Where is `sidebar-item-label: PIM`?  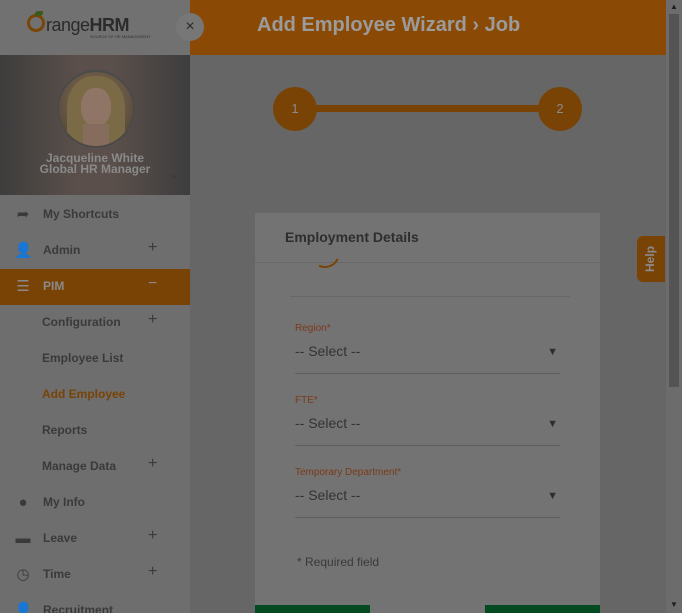 sidebar-item-label: PIM is located at coordinates (54, 286).